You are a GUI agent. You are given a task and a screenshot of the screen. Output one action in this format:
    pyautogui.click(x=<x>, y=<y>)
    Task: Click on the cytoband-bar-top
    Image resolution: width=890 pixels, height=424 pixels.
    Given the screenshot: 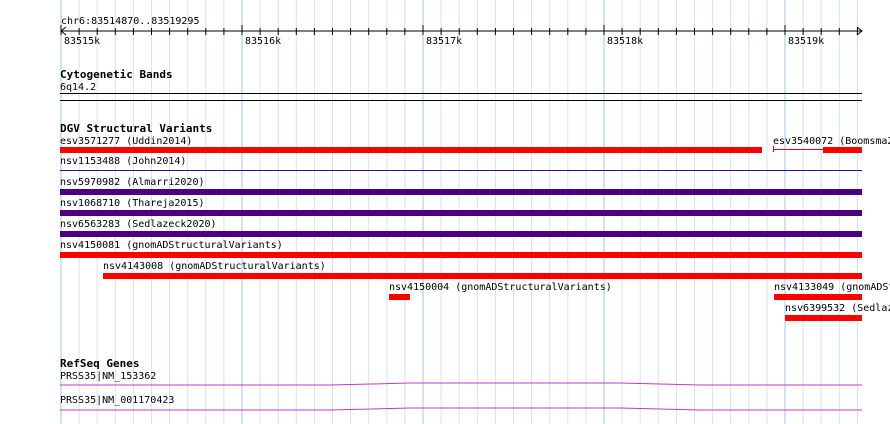 What is the action you would take?
    pyautogui.click(x=461, y=93)
    